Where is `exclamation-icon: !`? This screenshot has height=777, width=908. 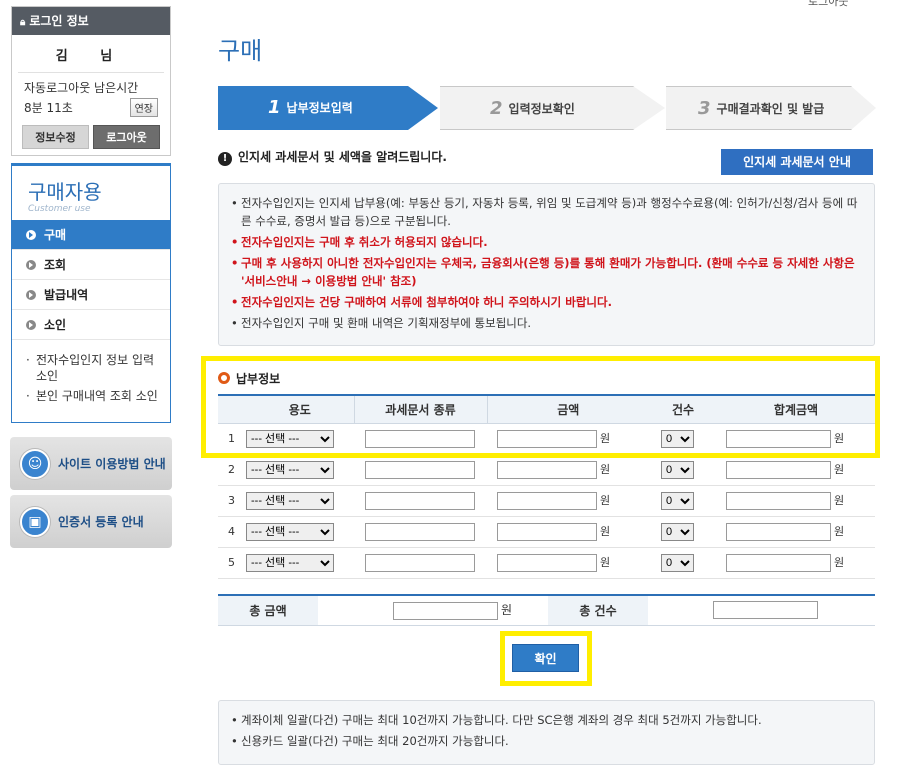
exclamation-icon: ! is located at coordinates (225, 159).